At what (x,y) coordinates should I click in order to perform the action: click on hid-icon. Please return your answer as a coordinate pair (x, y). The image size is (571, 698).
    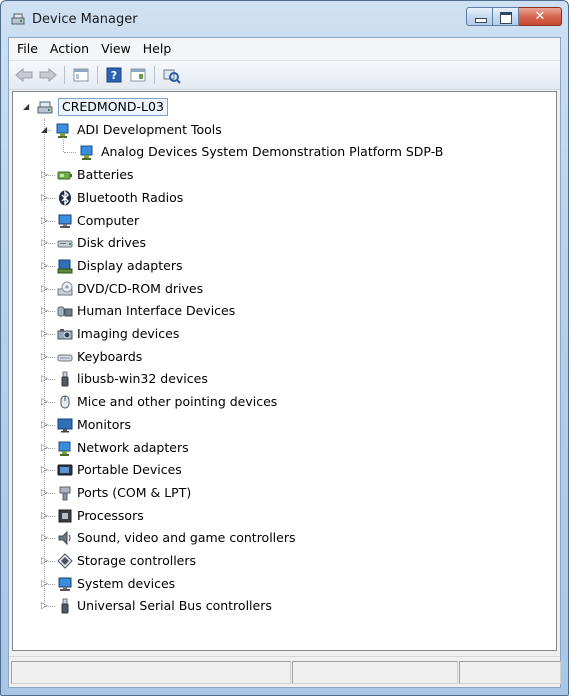
    Looking at the image, I should click on (65, 311).